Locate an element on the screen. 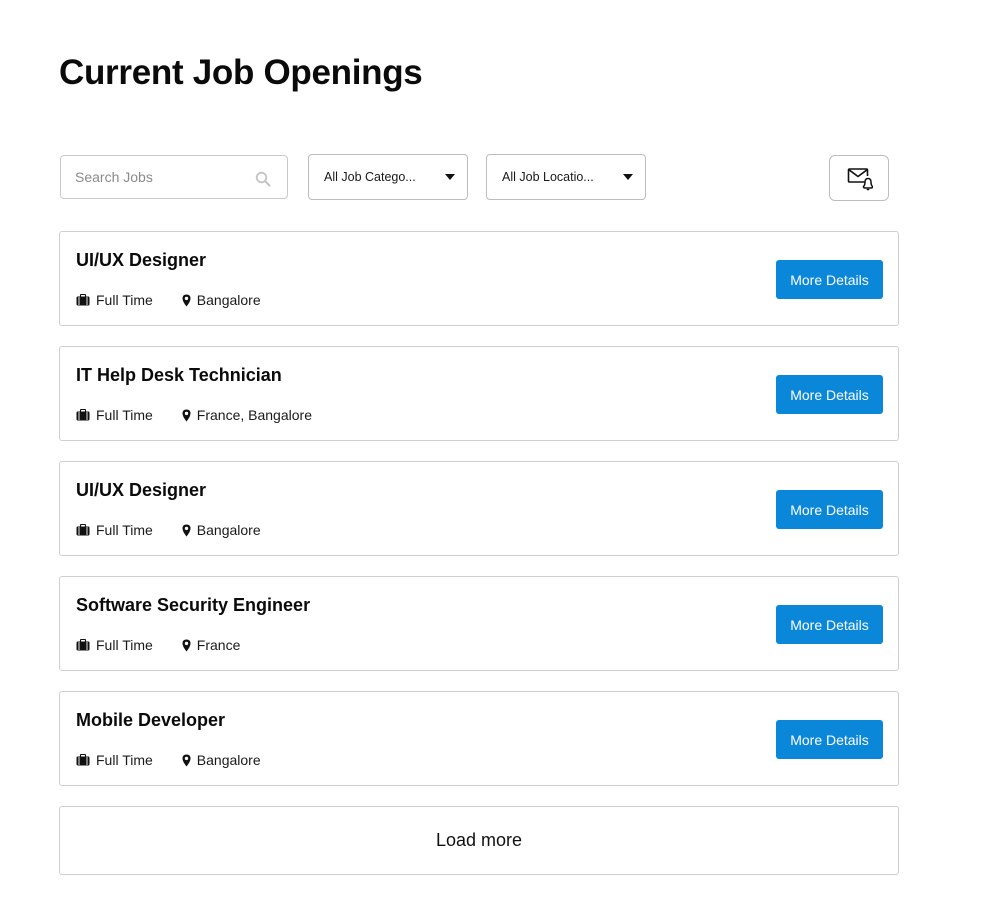 The width and height of the screenshot is (1001, 922). mail-bell-icon is located at coordinates (860, 179).